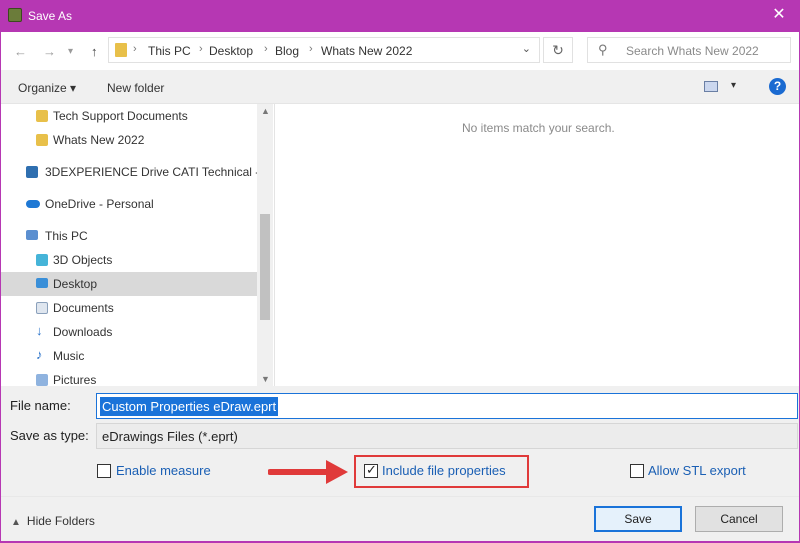 The width and height of the screenshot is (800, 543). What do you see at coordinates (15, 15) in the screenshot?
I see `app-icon` at bounding box center [15, 15].